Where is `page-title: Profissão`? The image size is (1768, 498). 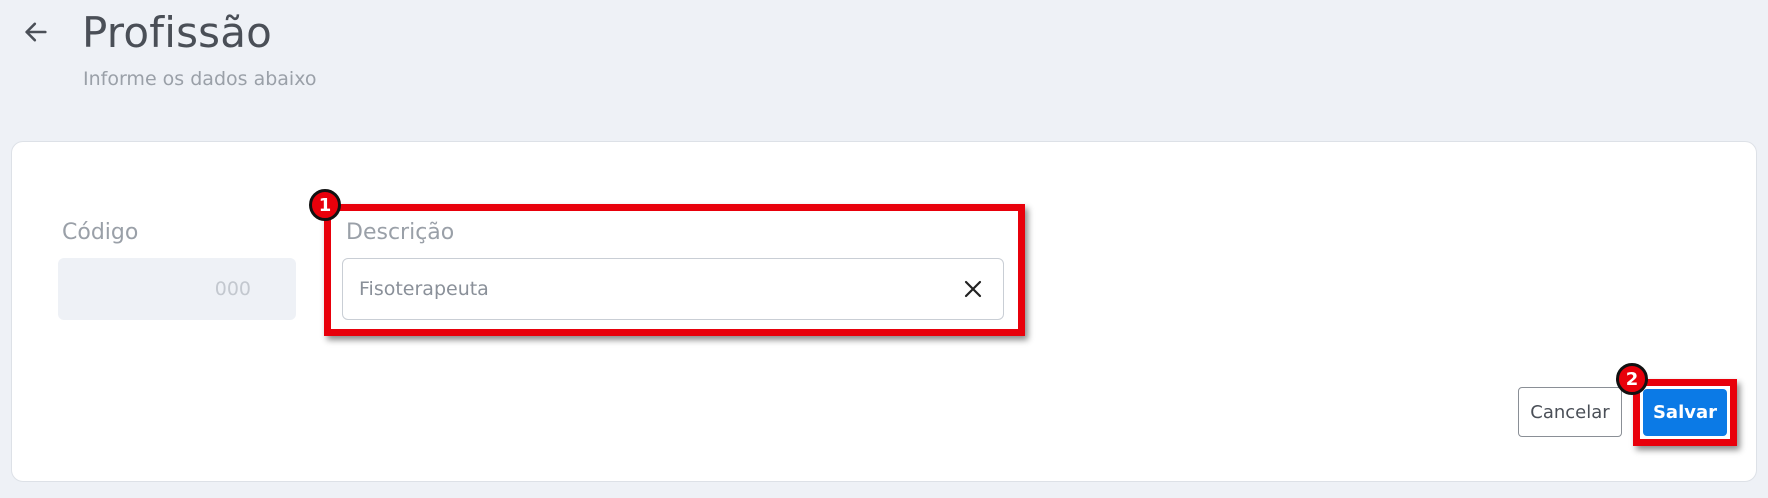
page-title: Profissão is located at coordinates (177, 32).